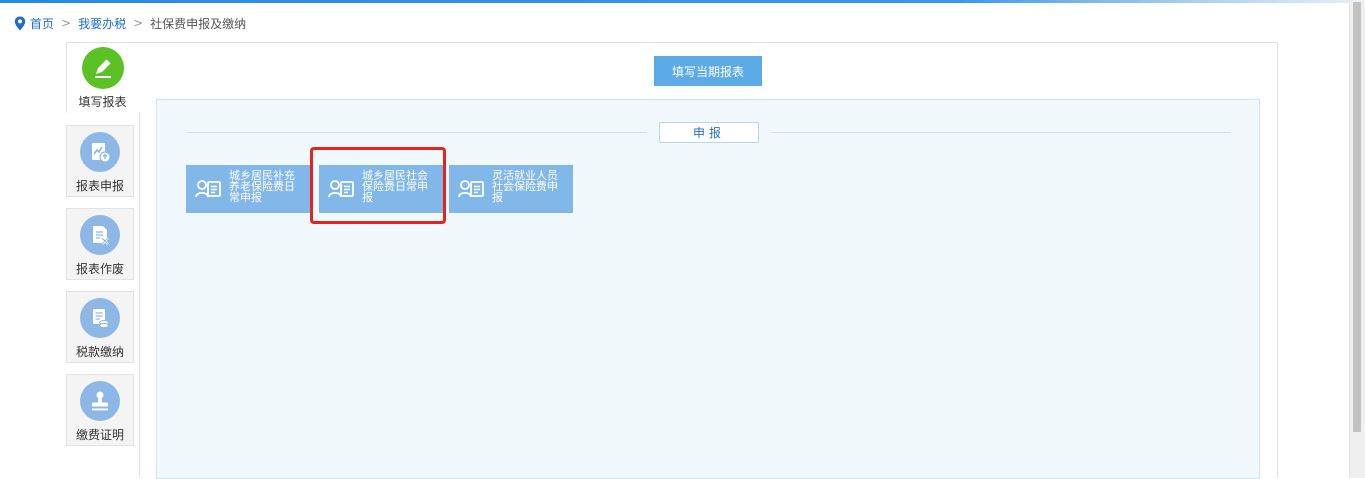  I want to click on pencil-icon, so click(102, 68).